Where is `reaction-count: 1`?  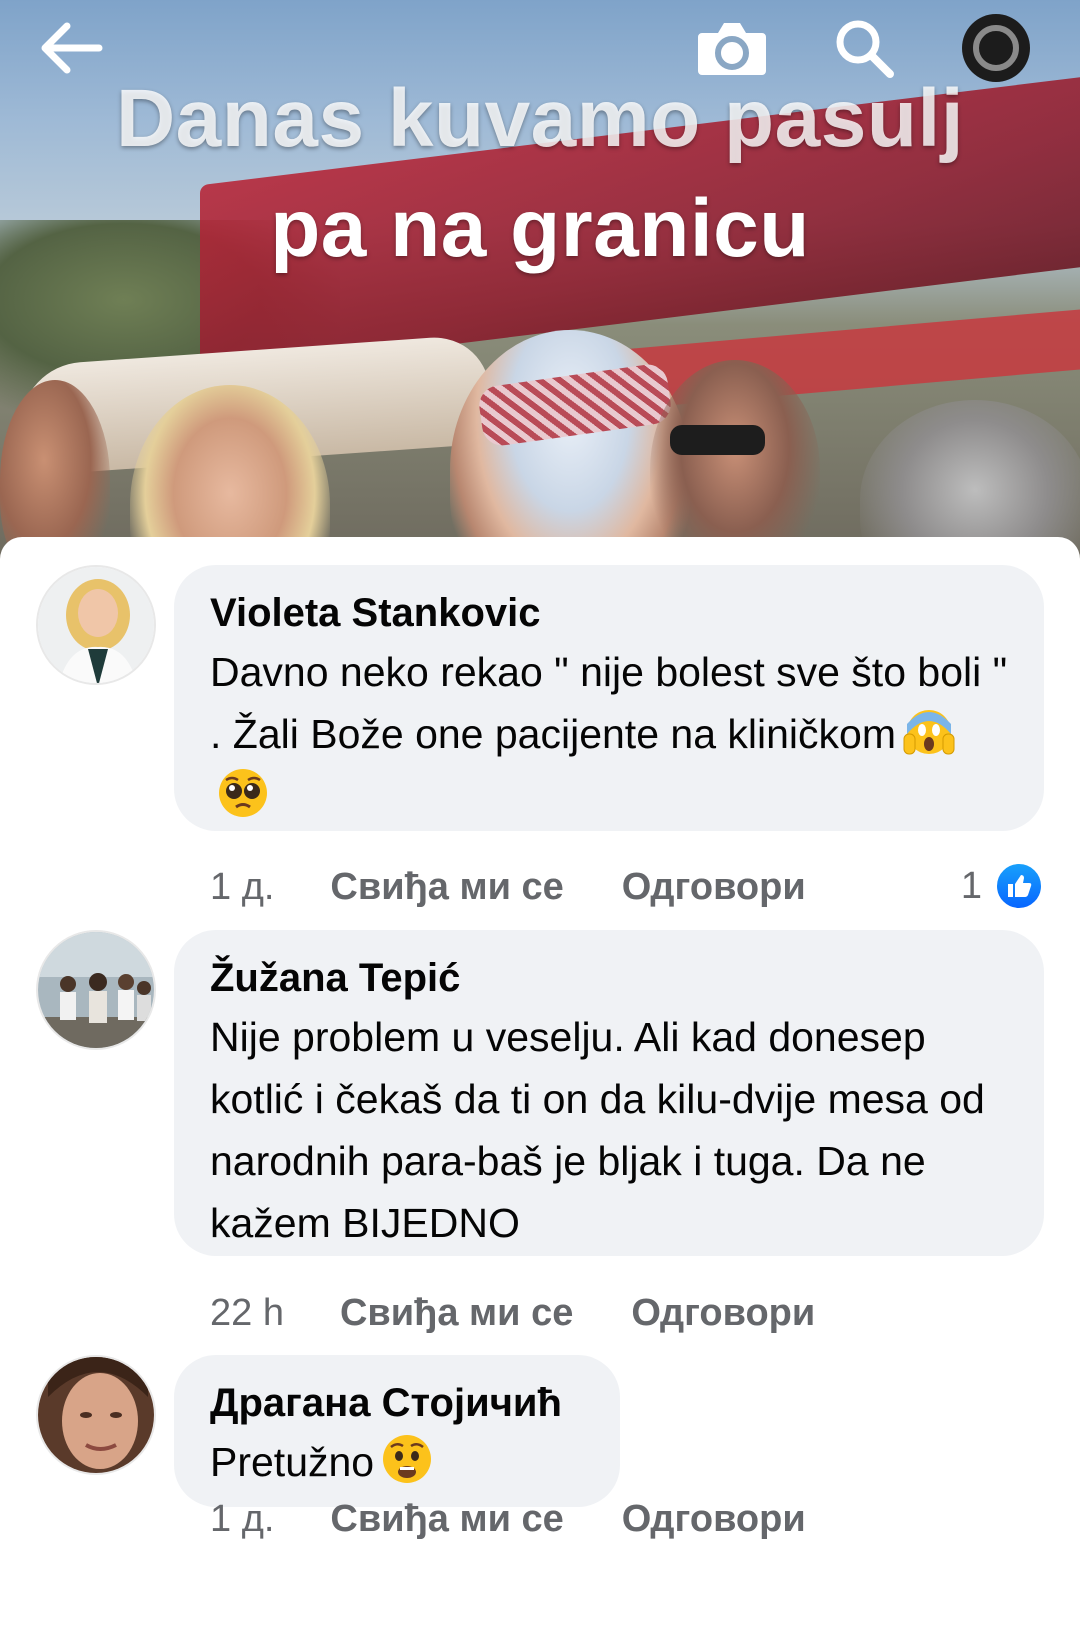 reaction-count: 1 is located at coordinates (971, 885).